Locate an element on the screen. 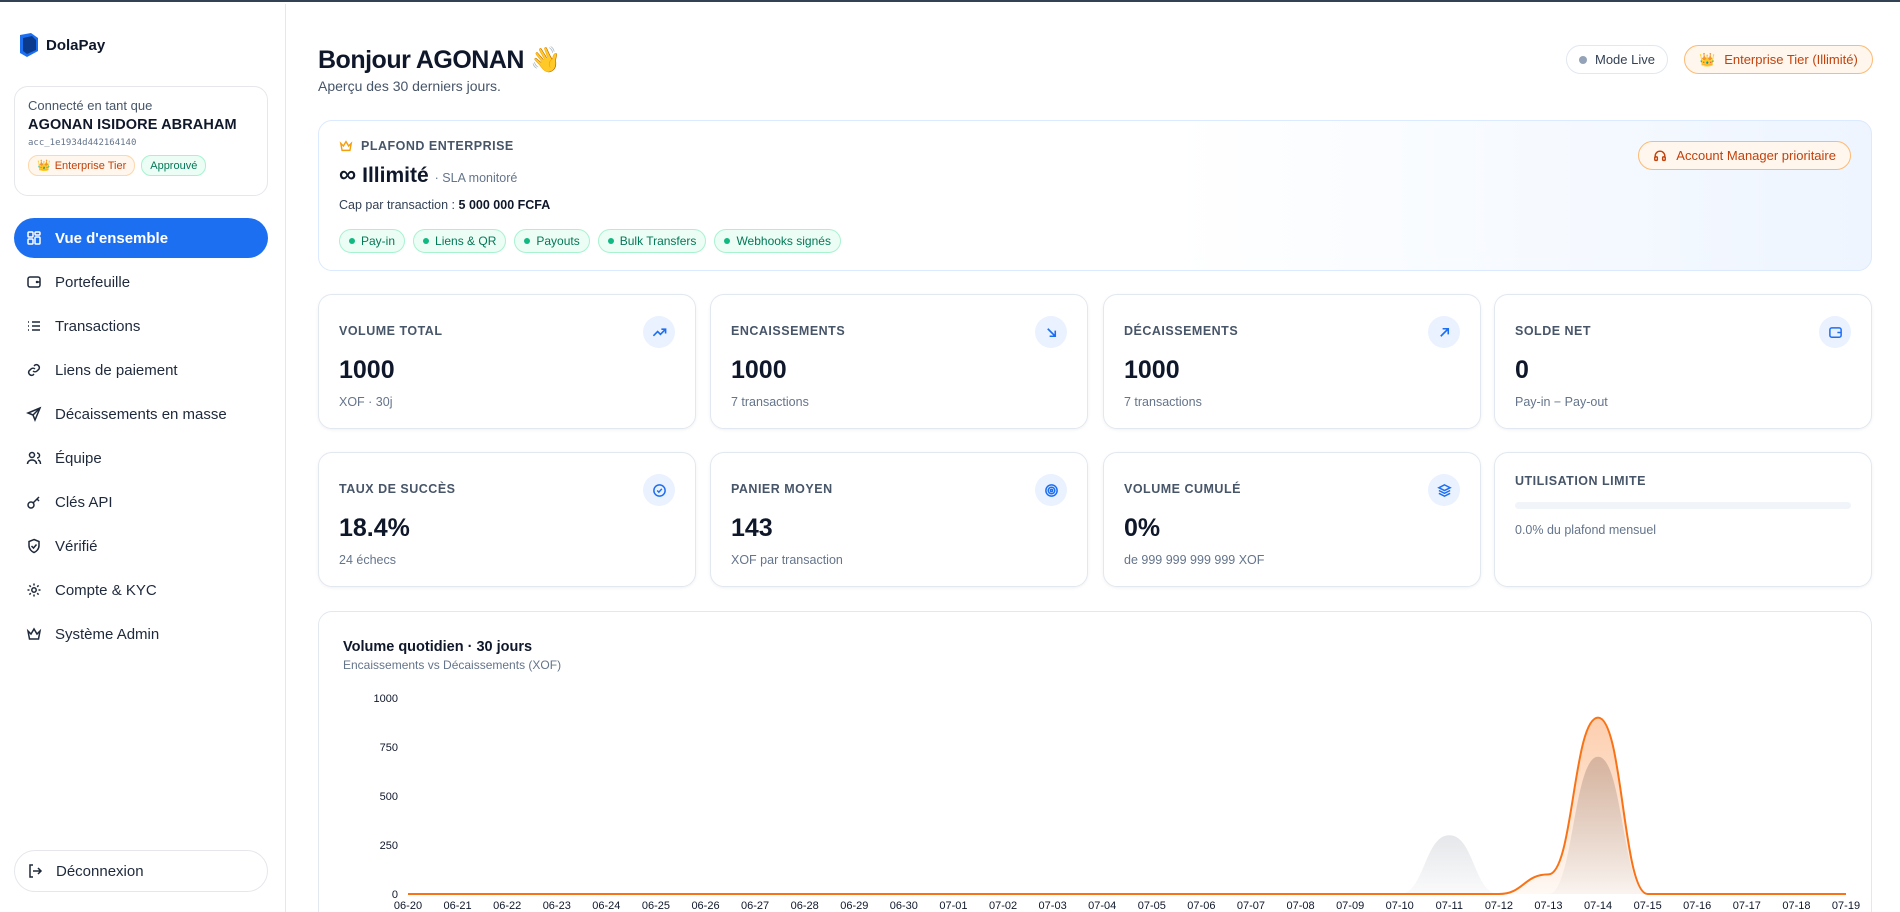 This screenshot has width=1900, height=912. y-tick-label: 500 is located at coordinates (389, 797).